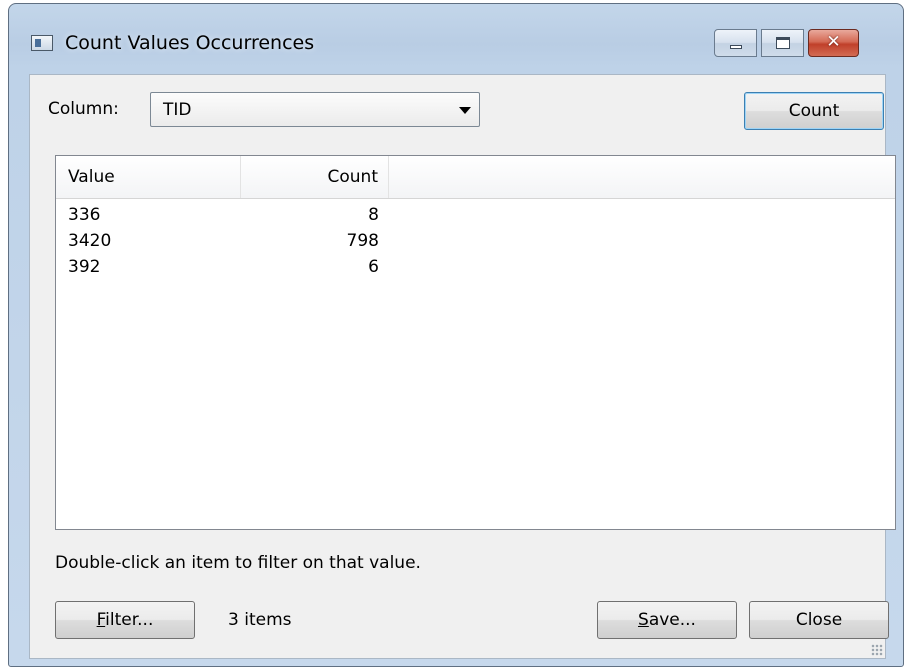  Describe the element at coordinates (90, 241) in the screenshot. I see `row-value: 3420` at that location.